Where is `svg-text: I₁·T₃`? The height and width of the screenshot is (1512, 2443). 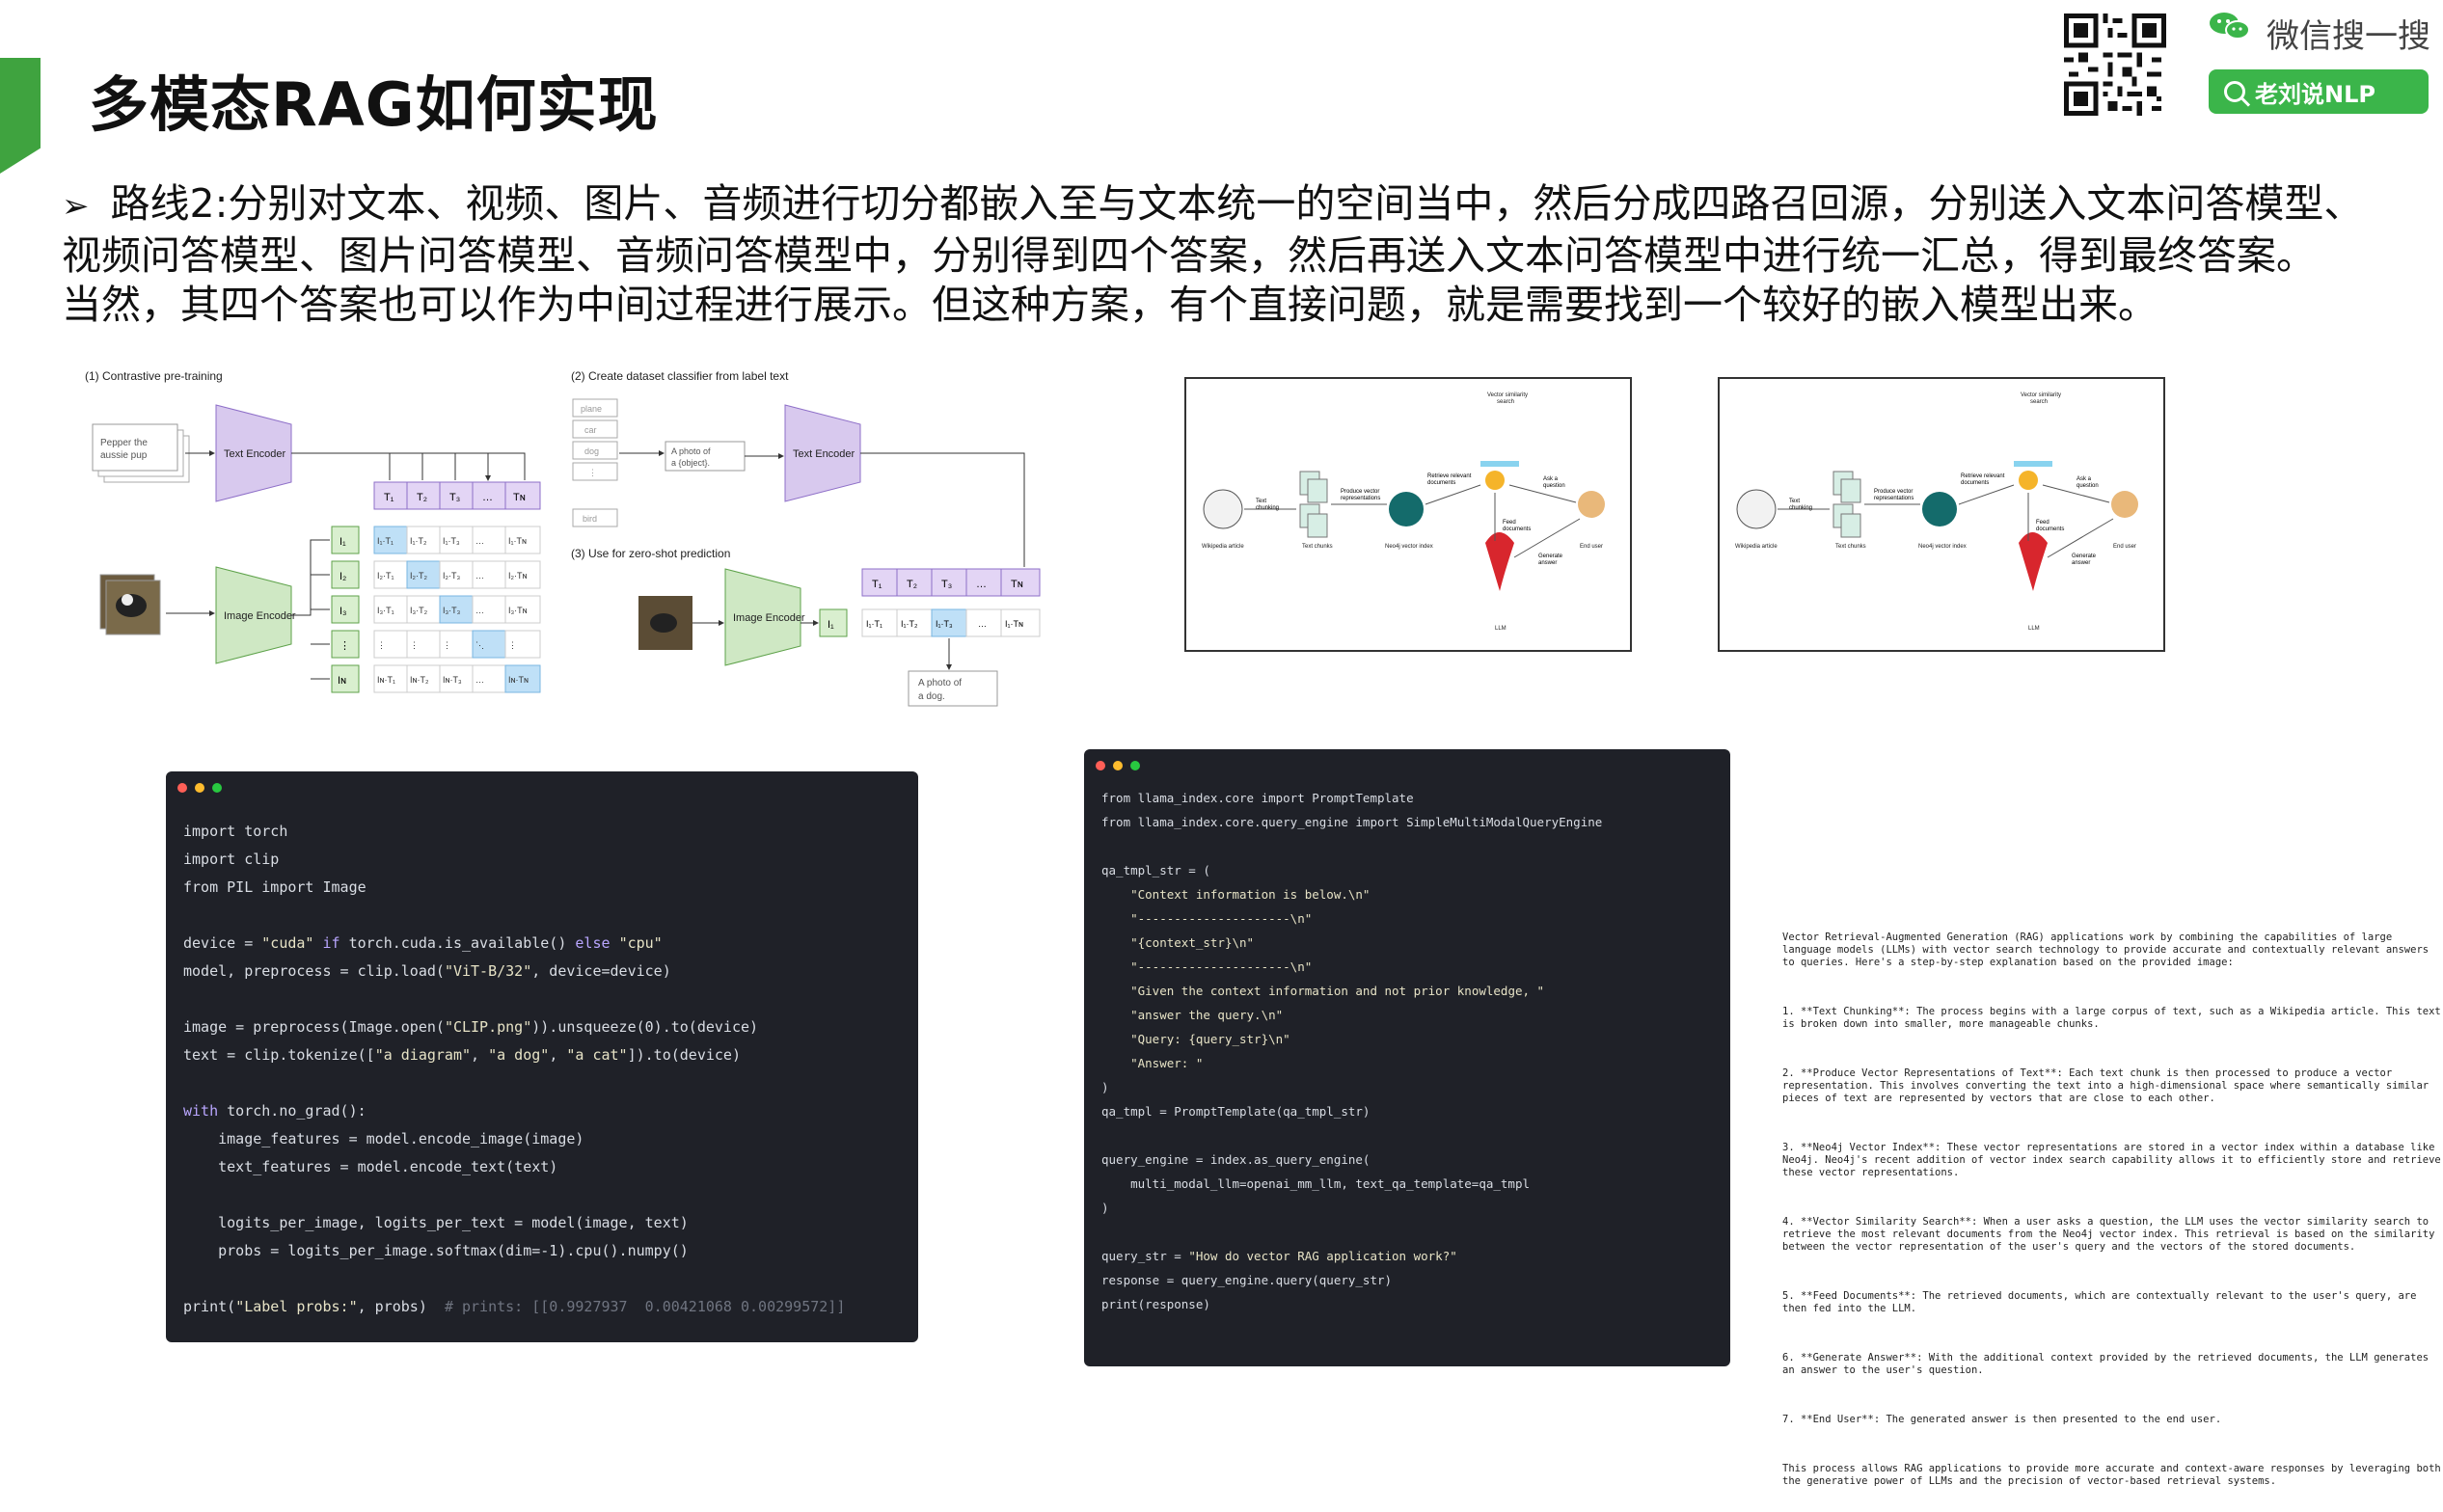 svg-text: I₁·T₃ is located at coordinates (944, 624).